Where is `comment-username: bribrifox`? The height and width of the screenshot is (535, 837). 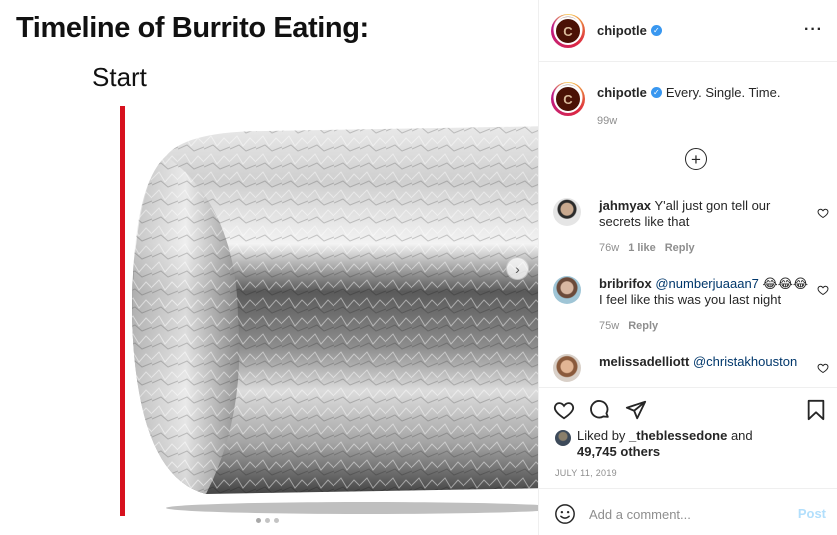 comment-username: bribrifox is located at coordinates (625, 283).